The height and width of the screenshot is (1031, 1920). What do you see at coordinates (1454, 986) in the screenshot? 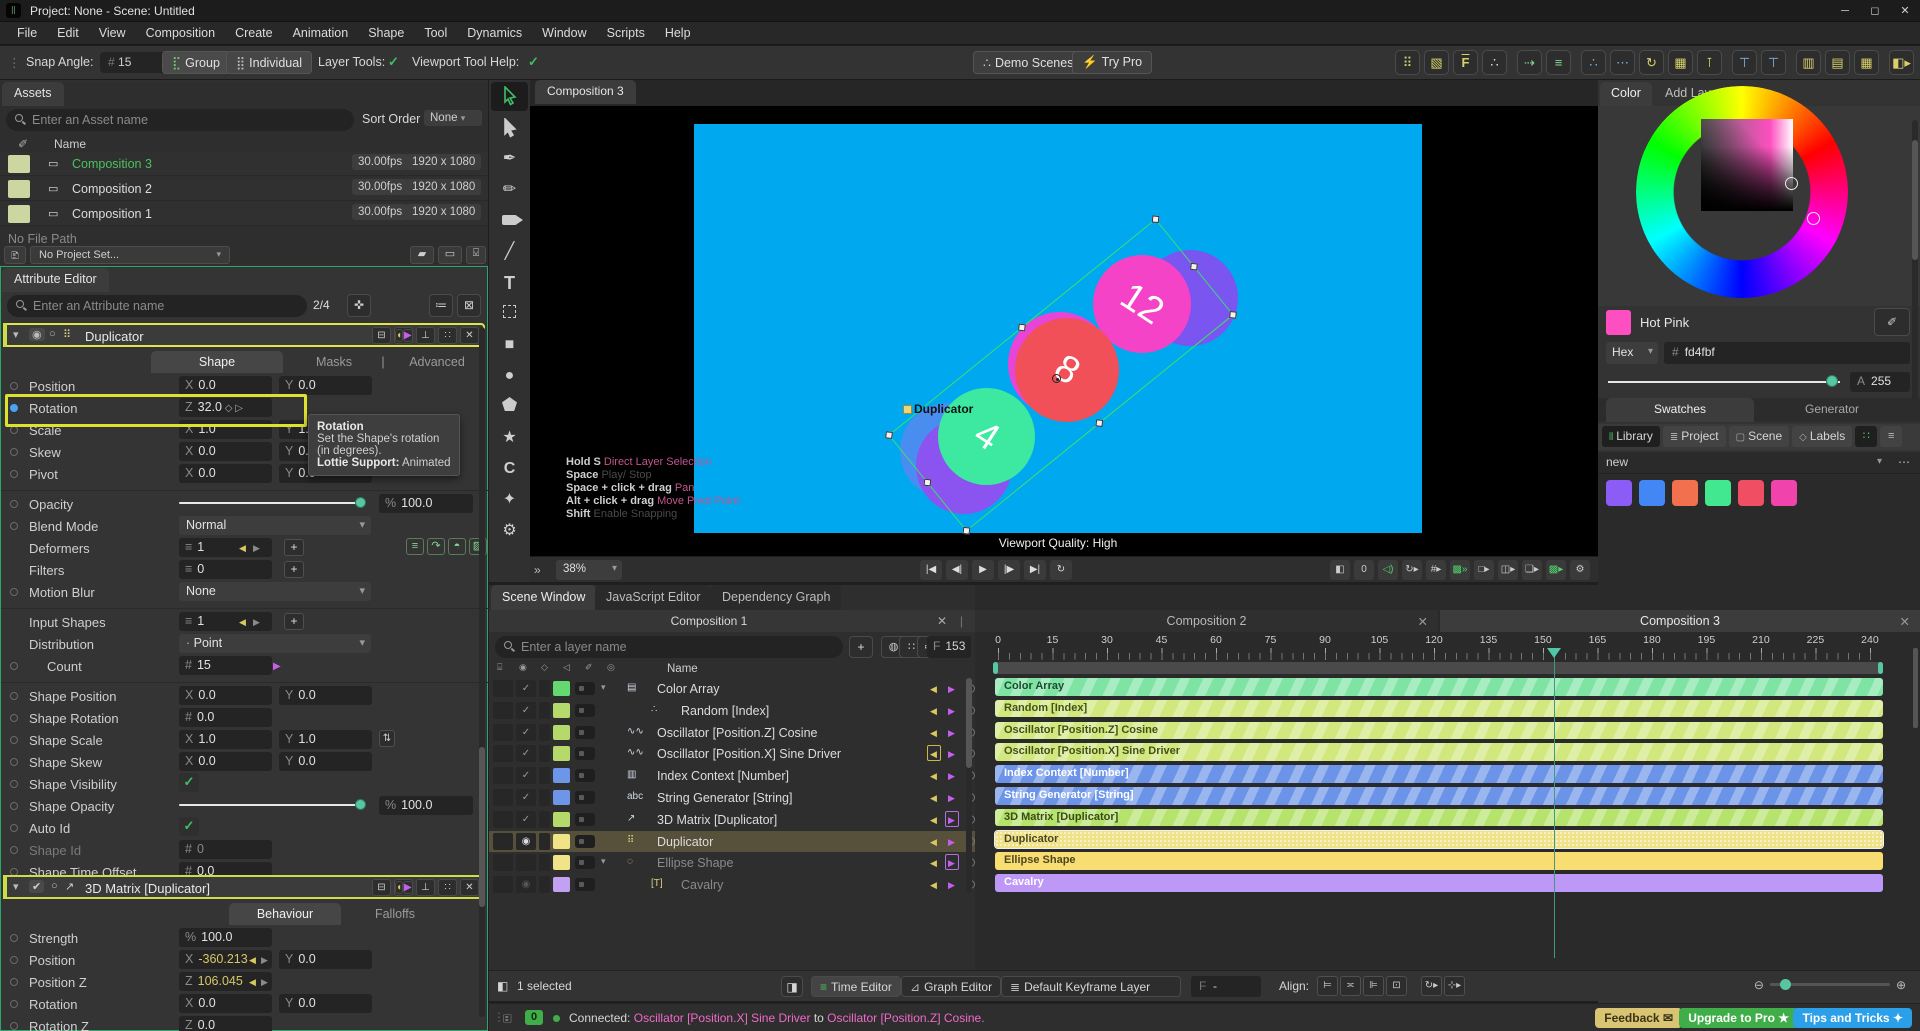
I see `insert-key-icon: ⊹▸` at bounding box center [1454, 986].